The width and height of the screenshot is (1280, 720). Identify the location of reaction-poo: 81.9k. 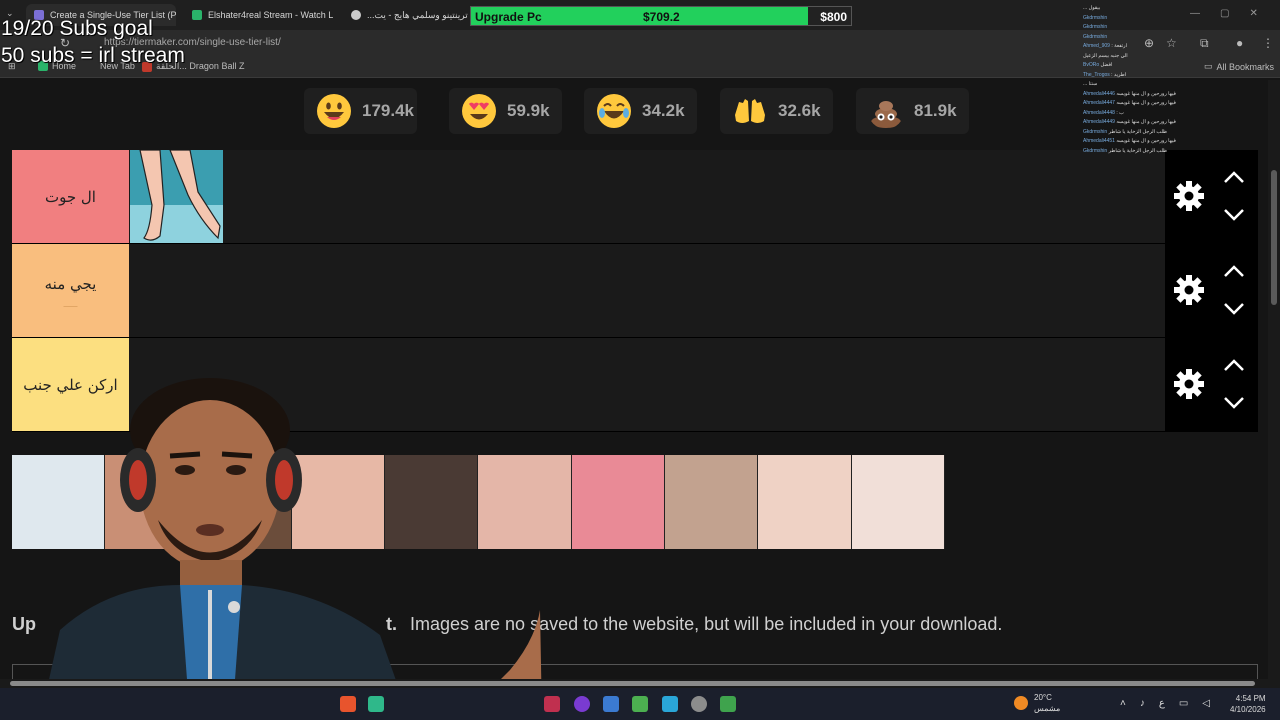
(912, 111).